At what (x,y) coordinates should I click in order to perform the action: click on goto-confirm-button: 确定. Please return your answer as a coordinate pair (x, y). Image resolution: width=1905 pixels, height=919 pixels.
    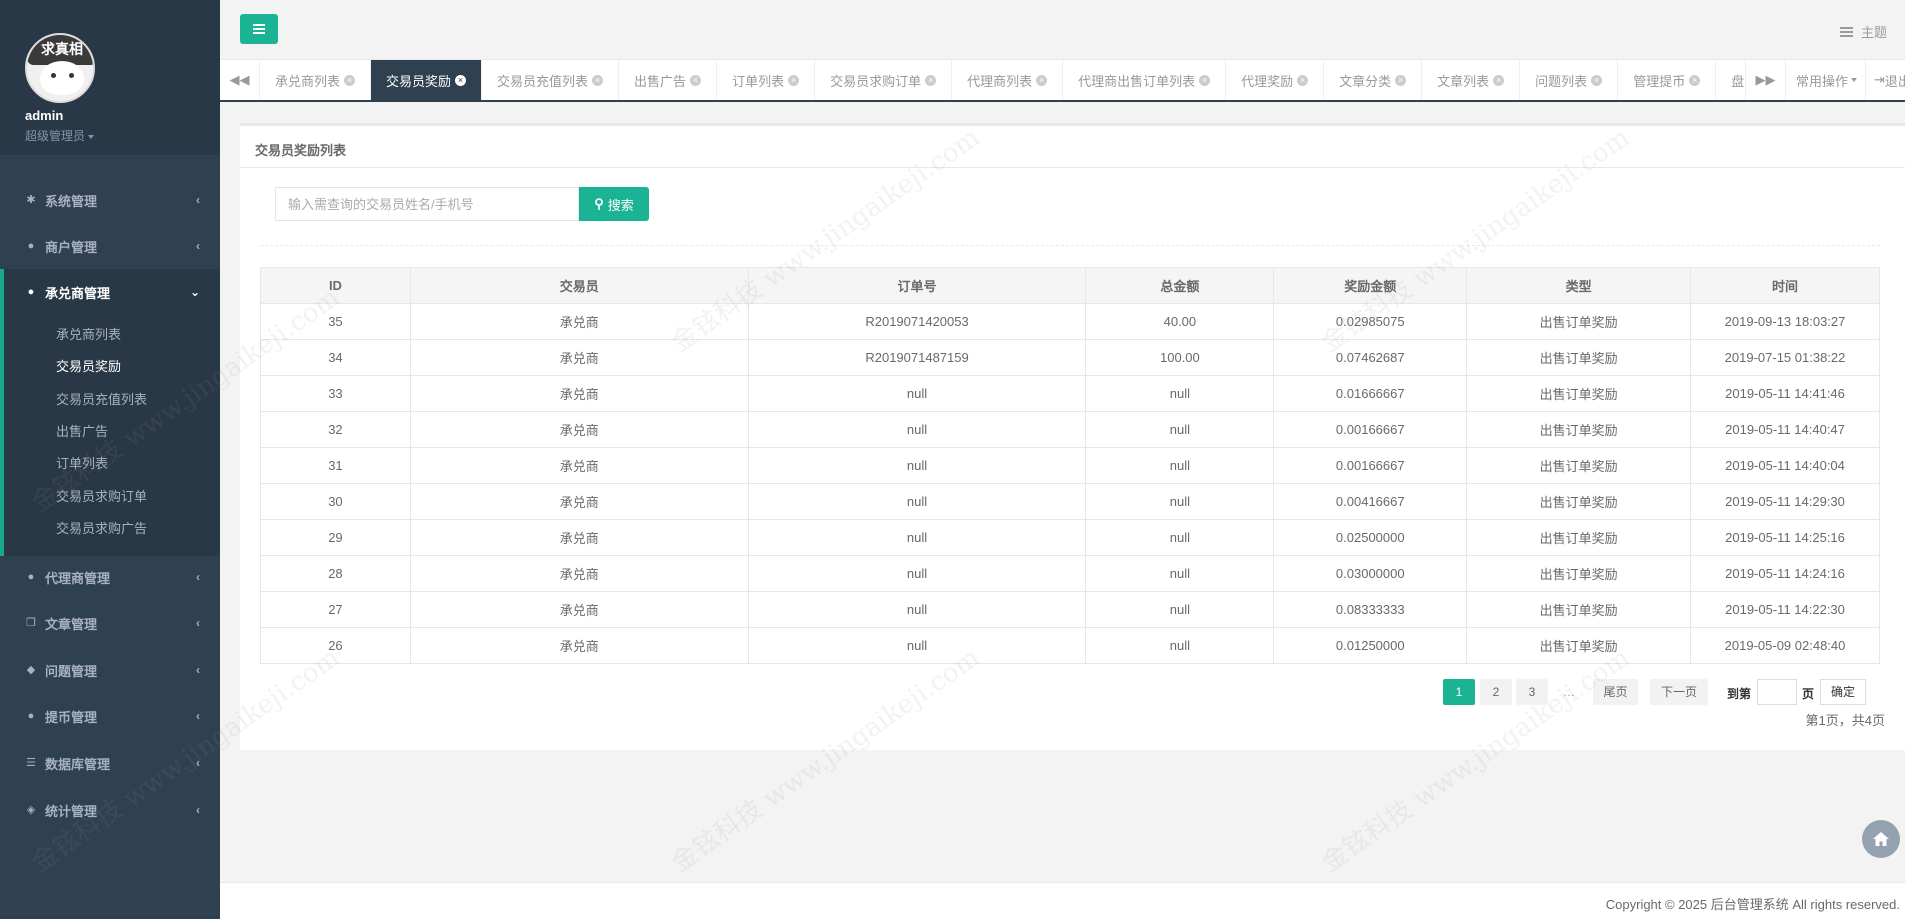
    Looking at the image, I should click on (1843, 692).